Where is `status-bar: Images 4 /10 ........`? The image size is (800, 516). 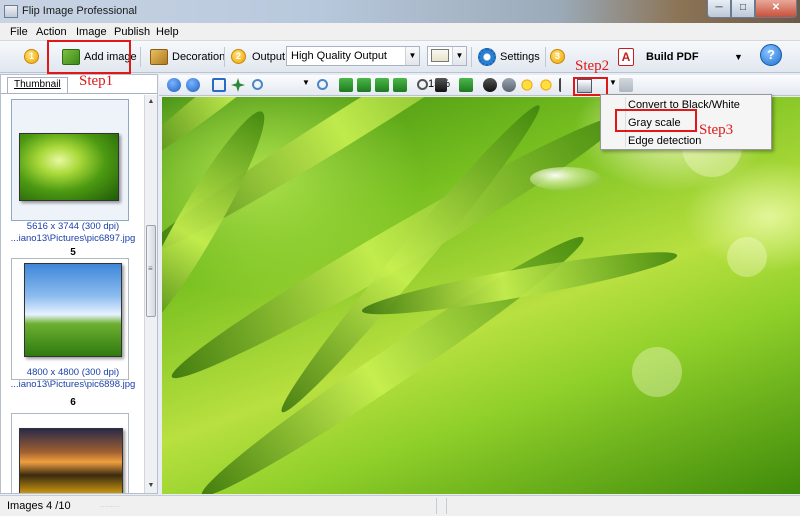 status-bar: Images 4 /10 ........ is located at coordinates (400, 505).